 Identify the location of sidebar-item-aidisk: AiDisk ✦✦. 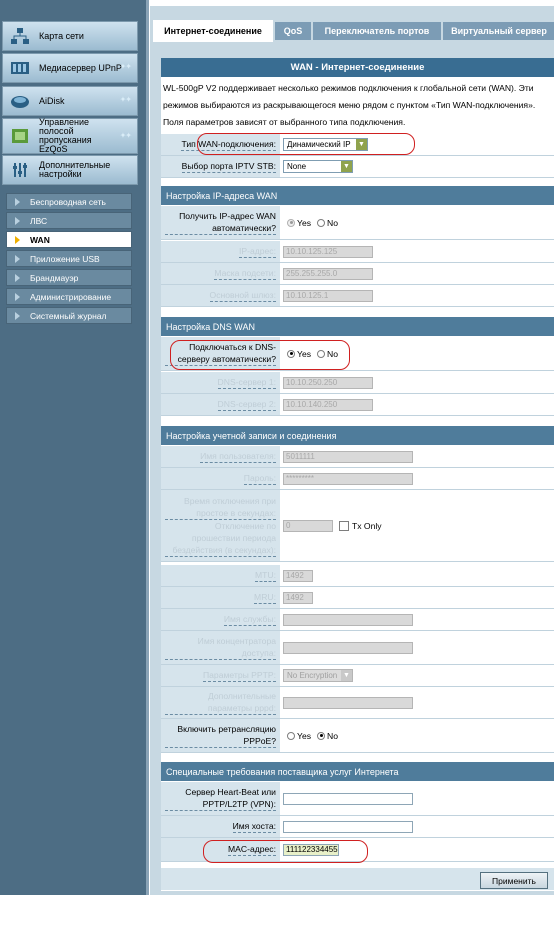
(70, 101).